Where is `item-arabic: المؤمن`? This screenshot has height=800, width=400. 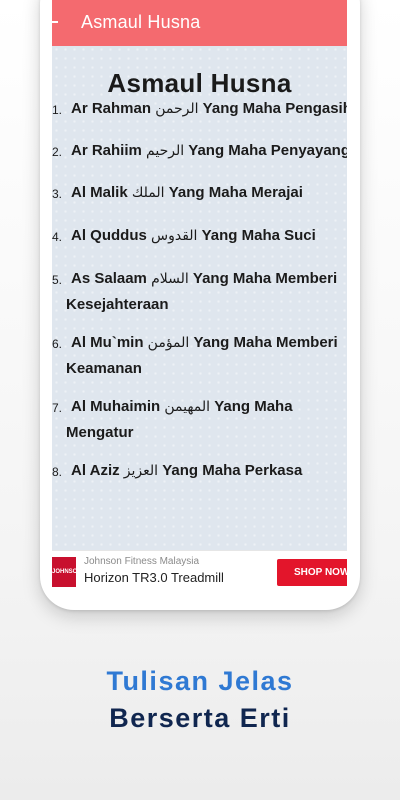
item-arabic: المؤمن is located at coordinates (168, 343).